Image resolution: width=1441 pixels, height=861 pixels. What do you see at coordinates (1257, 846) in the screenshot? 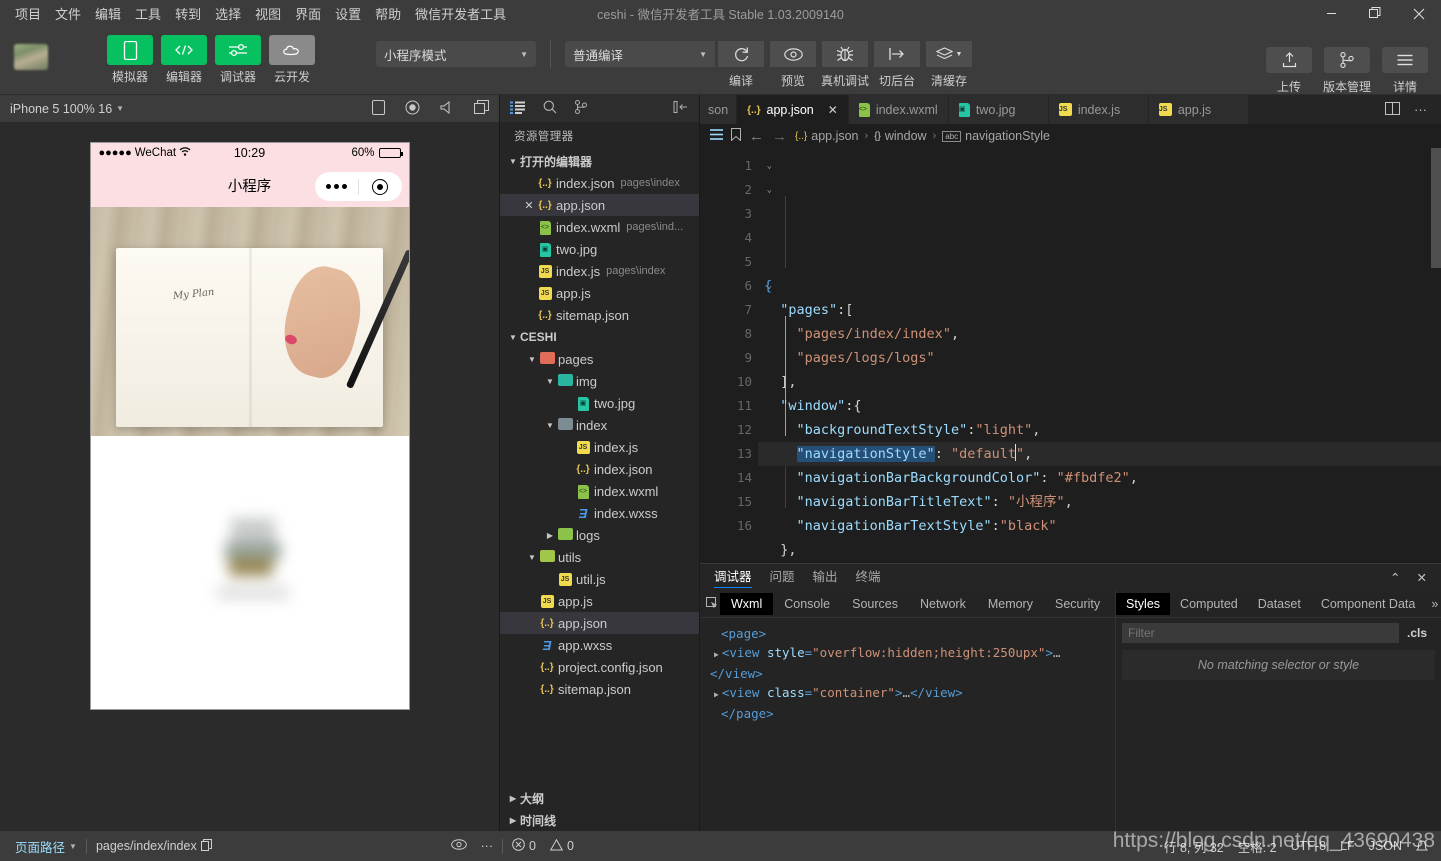
I see `indentation: 空格: 2` at bounding box center [1257, 846].